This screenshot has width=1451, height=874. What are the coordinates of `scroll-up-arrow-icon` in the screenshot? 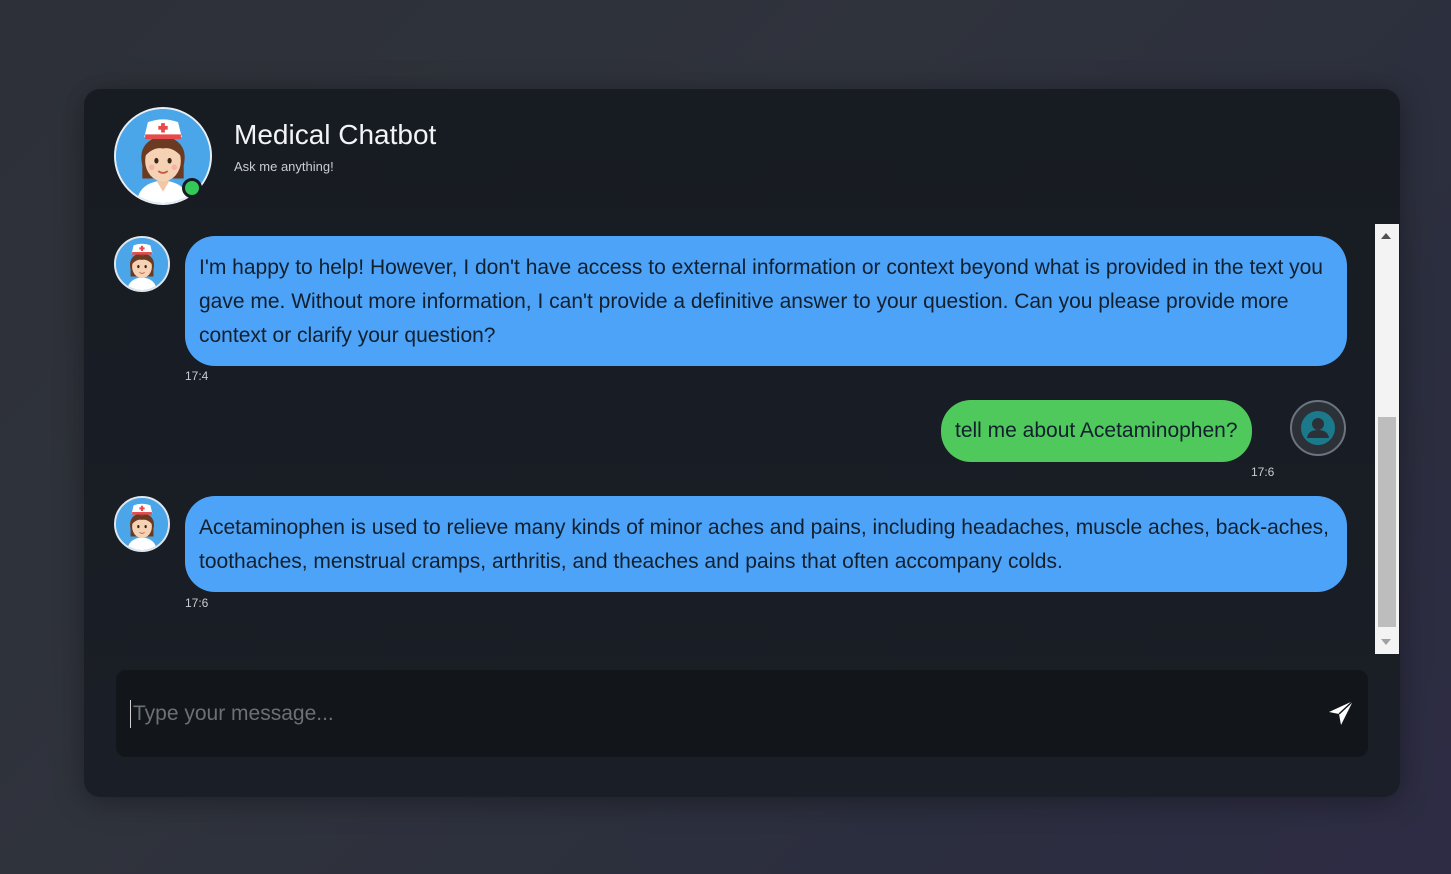 It's located at (1386, 236).